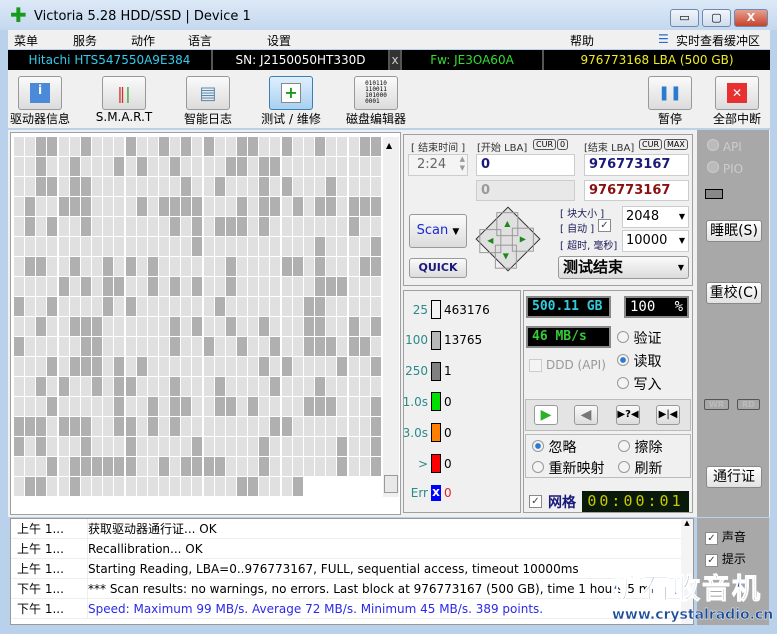 This screenshot has width=777, height=634. I want to click on action-radio-group: 忽略 擦除 重新映射 刷新, so click(608, 456).